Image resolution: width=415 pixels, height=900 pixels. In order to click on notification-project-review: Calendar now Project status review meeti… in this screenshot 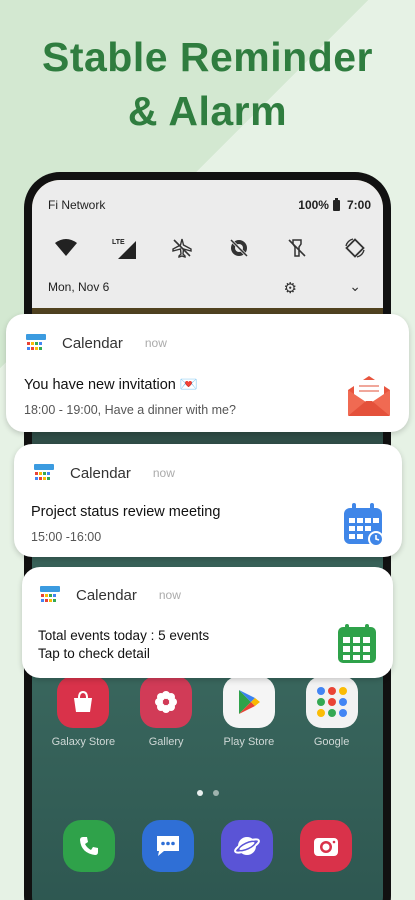, I will do `click(208, 500)`.